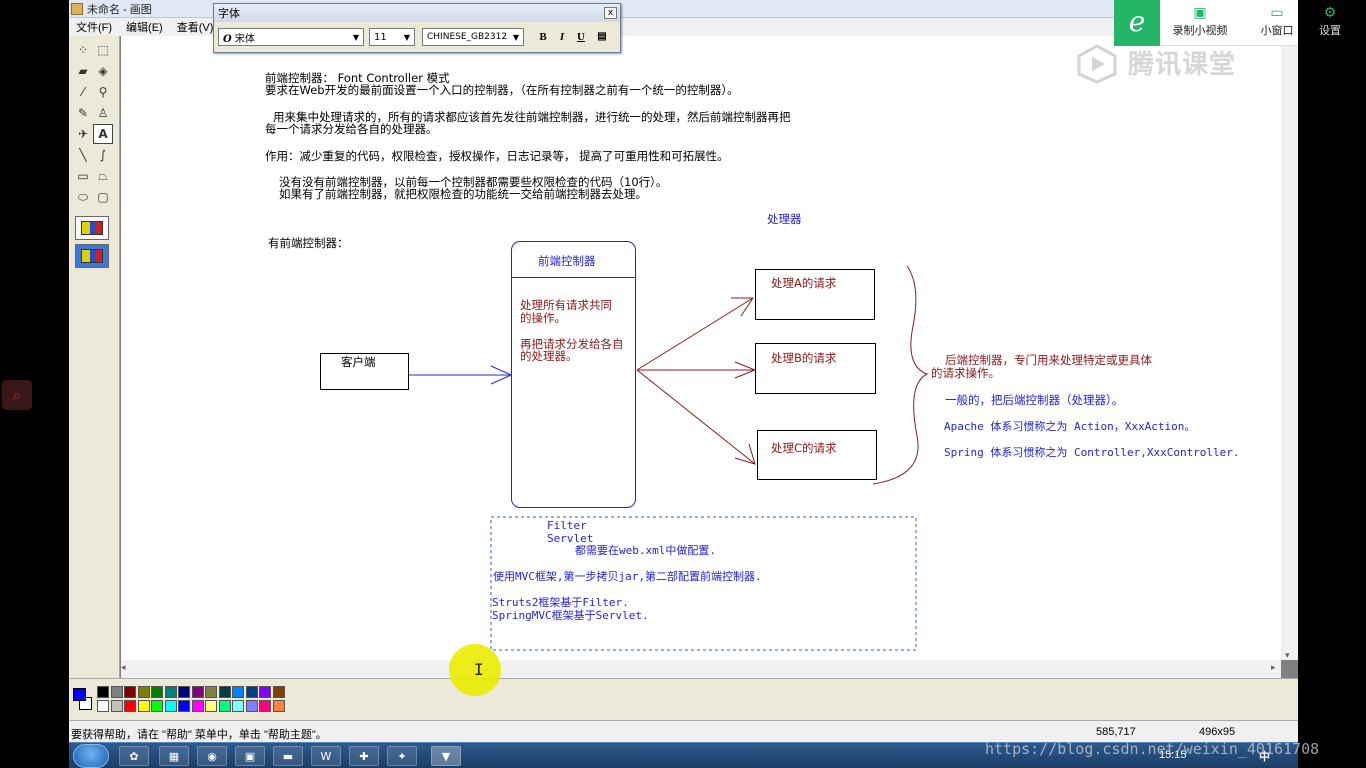 Image resolution: width=1366 pixels, height=768 pixels. I want to click on underline-button: U, so click(581, 37).